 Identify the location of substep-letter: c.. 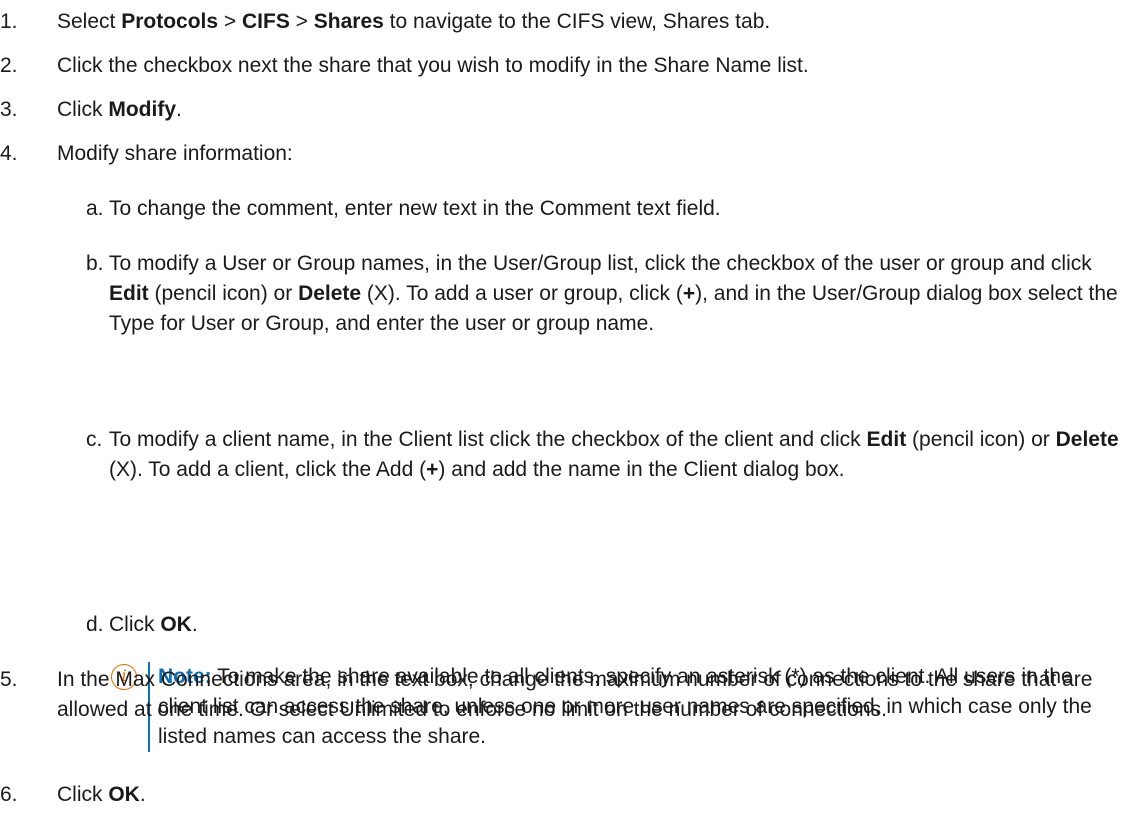
(94, 439).